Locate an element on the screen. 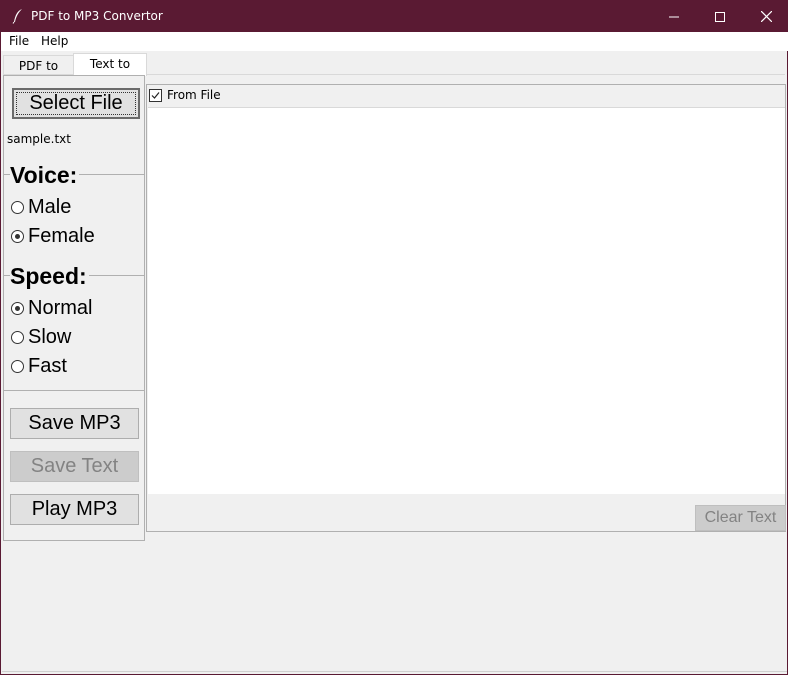 The width and height of the screenshot is (788, 675). speed-normal-radio: Normal is located at coordinates (51, 308).